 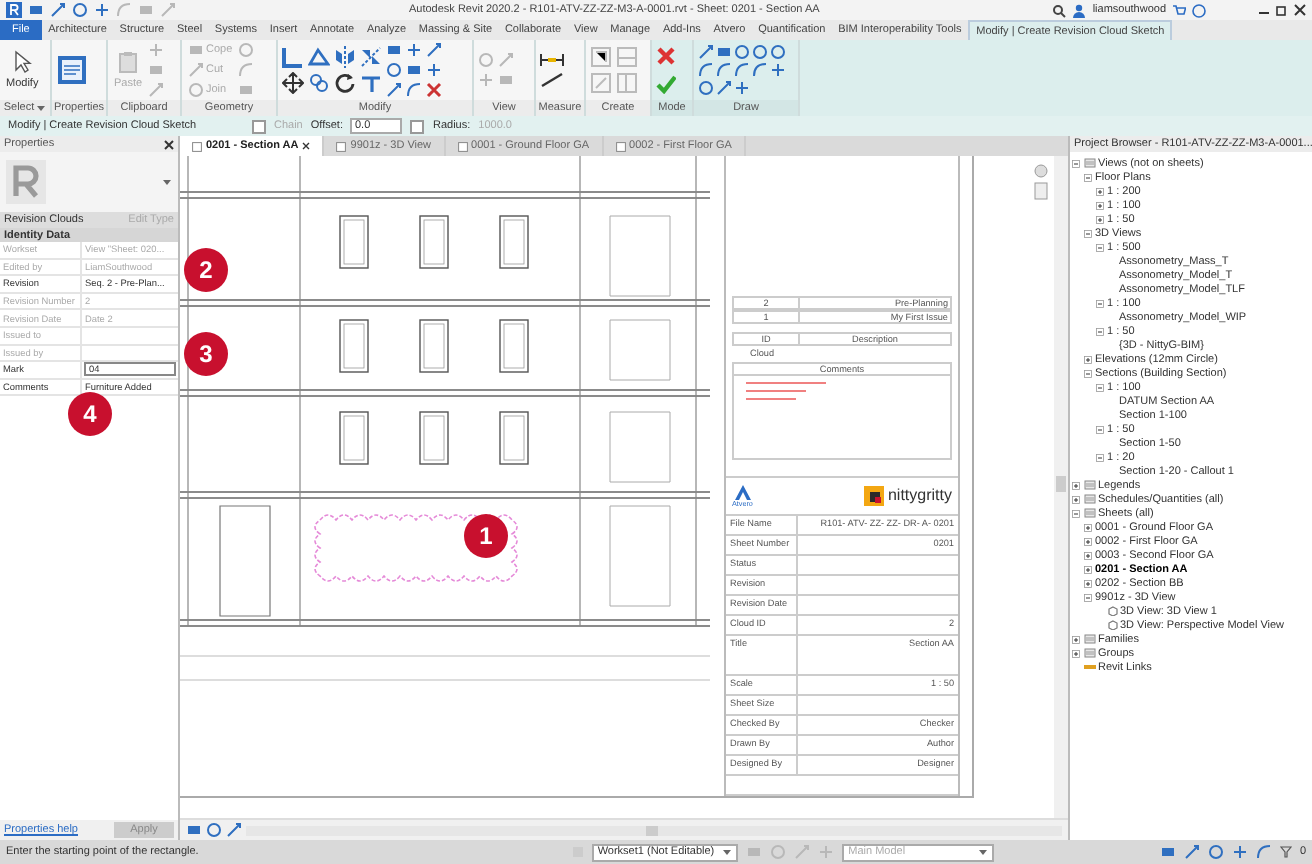 I want to click on rotate-icon, so click(x=345, y=83).